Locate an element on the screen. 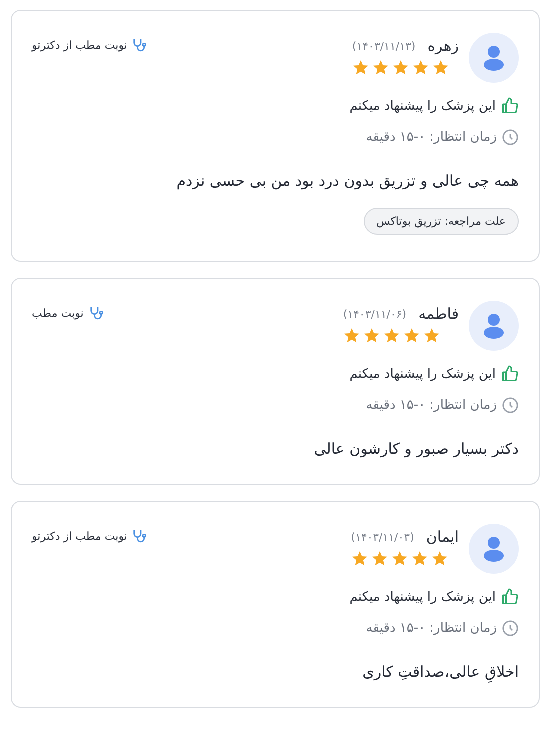  review-date: (۱۴۰۳/۱۱/۰۳) is located at coordinates (382, 537).